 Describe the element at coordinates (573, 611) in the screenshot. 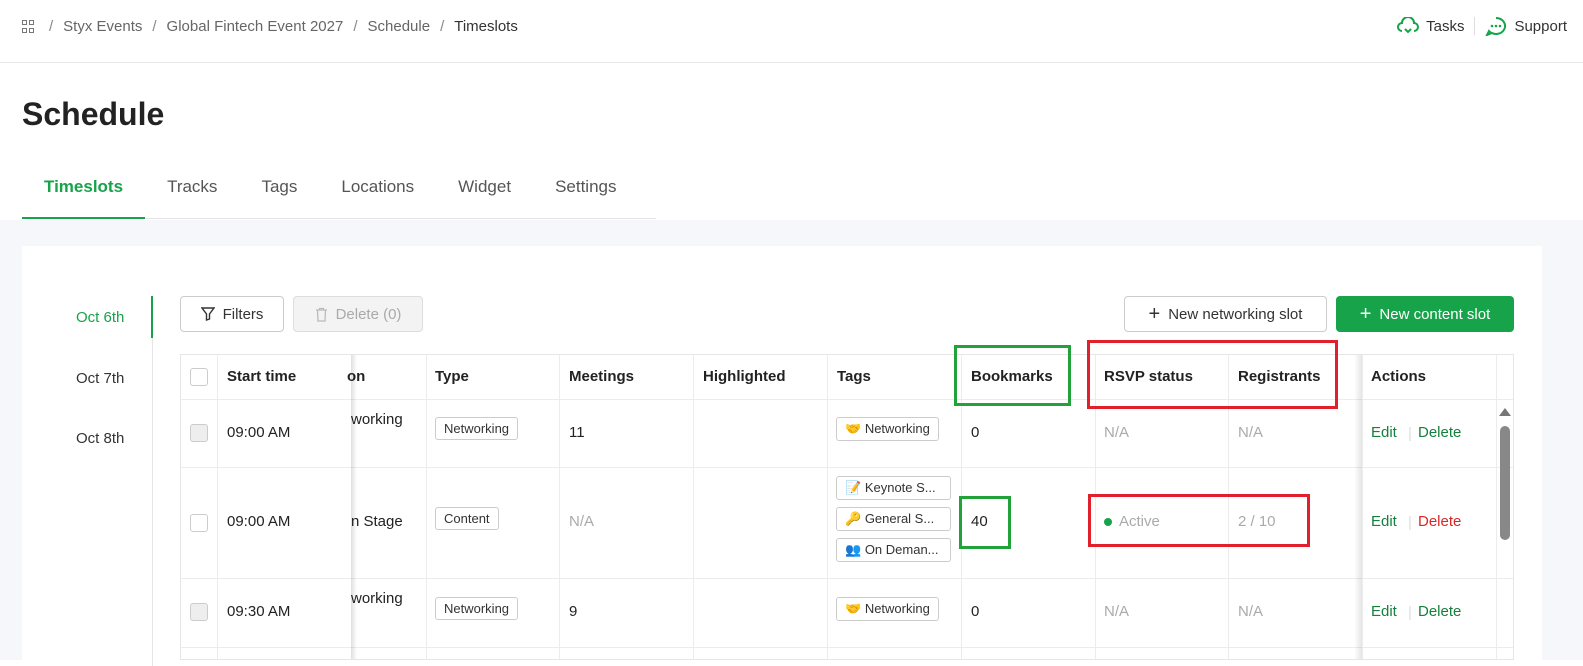

I see `meetings-count: 9` at that location.